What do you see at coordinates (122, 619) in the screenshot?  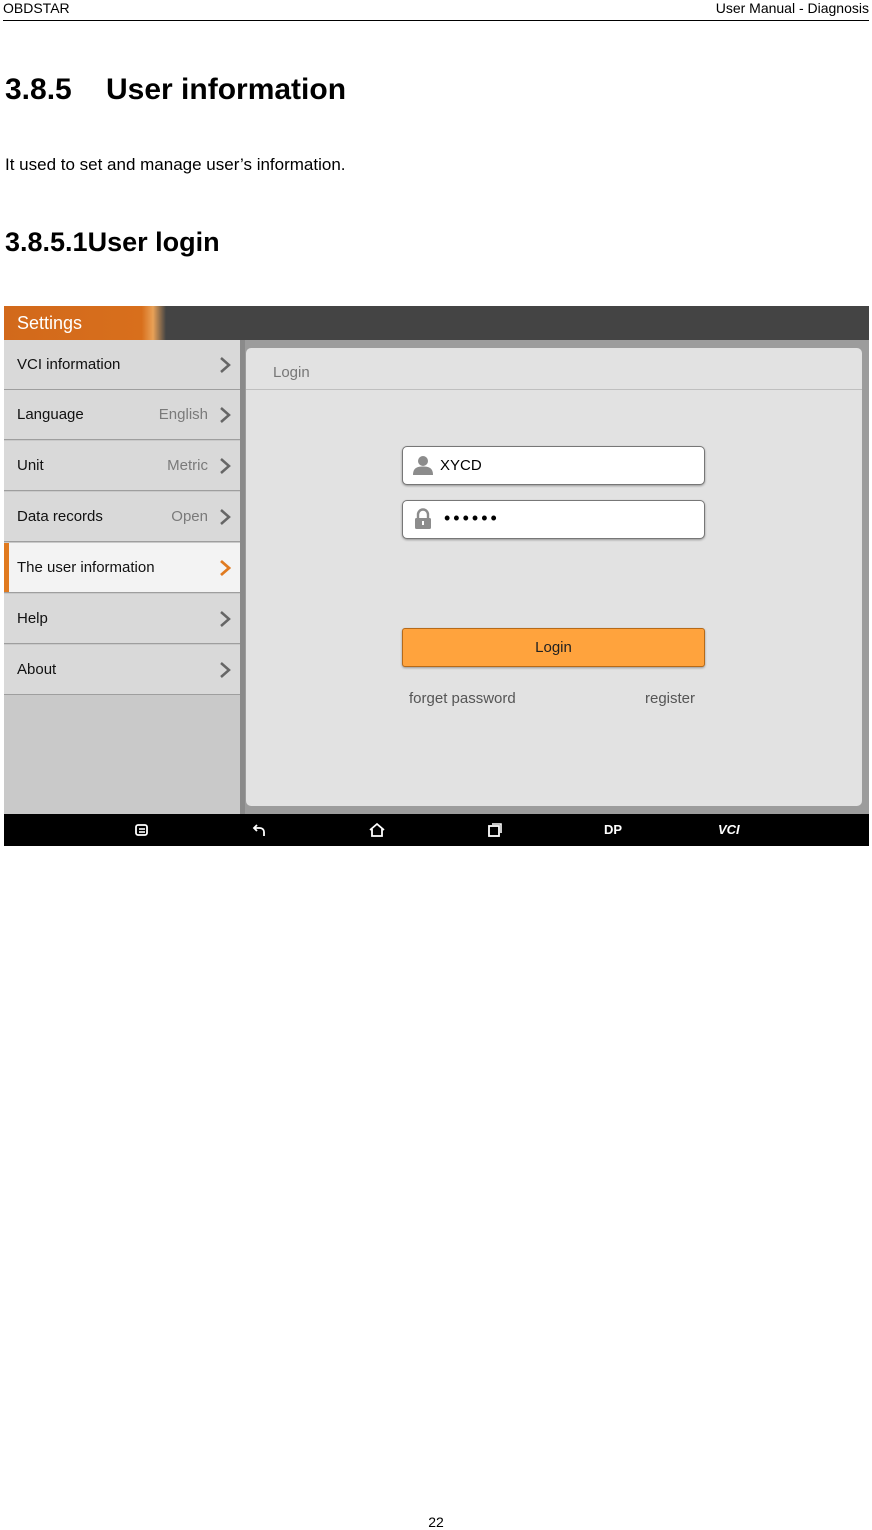 I see `sidebar-item-help: Help` at bounding box center [122, 619].